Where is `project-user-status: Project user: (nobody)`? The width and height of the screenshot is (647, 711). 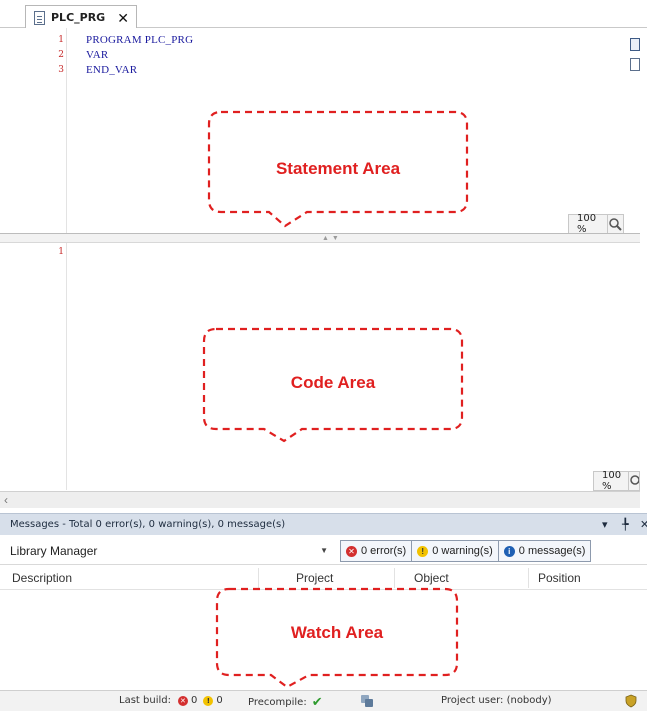 project-user-status: Project user: (nobody) is located at coordinates (496, 700).